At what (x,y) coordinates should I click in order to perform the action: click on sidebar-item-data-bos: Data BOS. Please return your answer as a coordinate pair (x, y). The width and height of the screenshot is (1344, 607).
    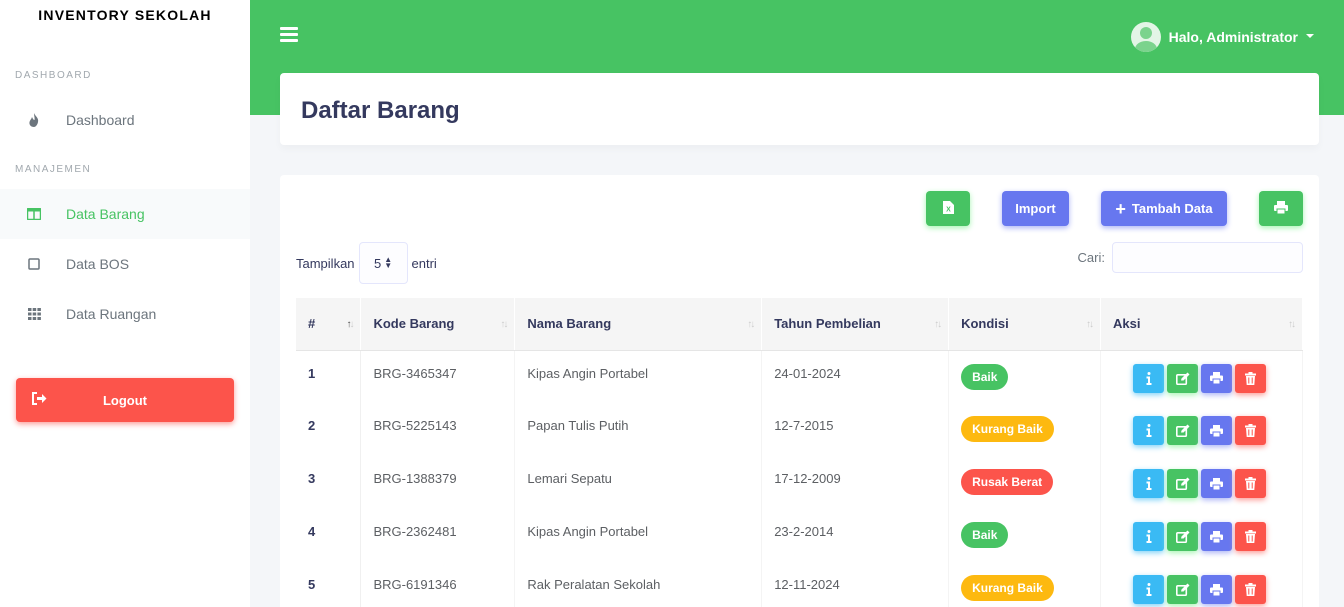
    Looking at the image, I should click on (125, 264).